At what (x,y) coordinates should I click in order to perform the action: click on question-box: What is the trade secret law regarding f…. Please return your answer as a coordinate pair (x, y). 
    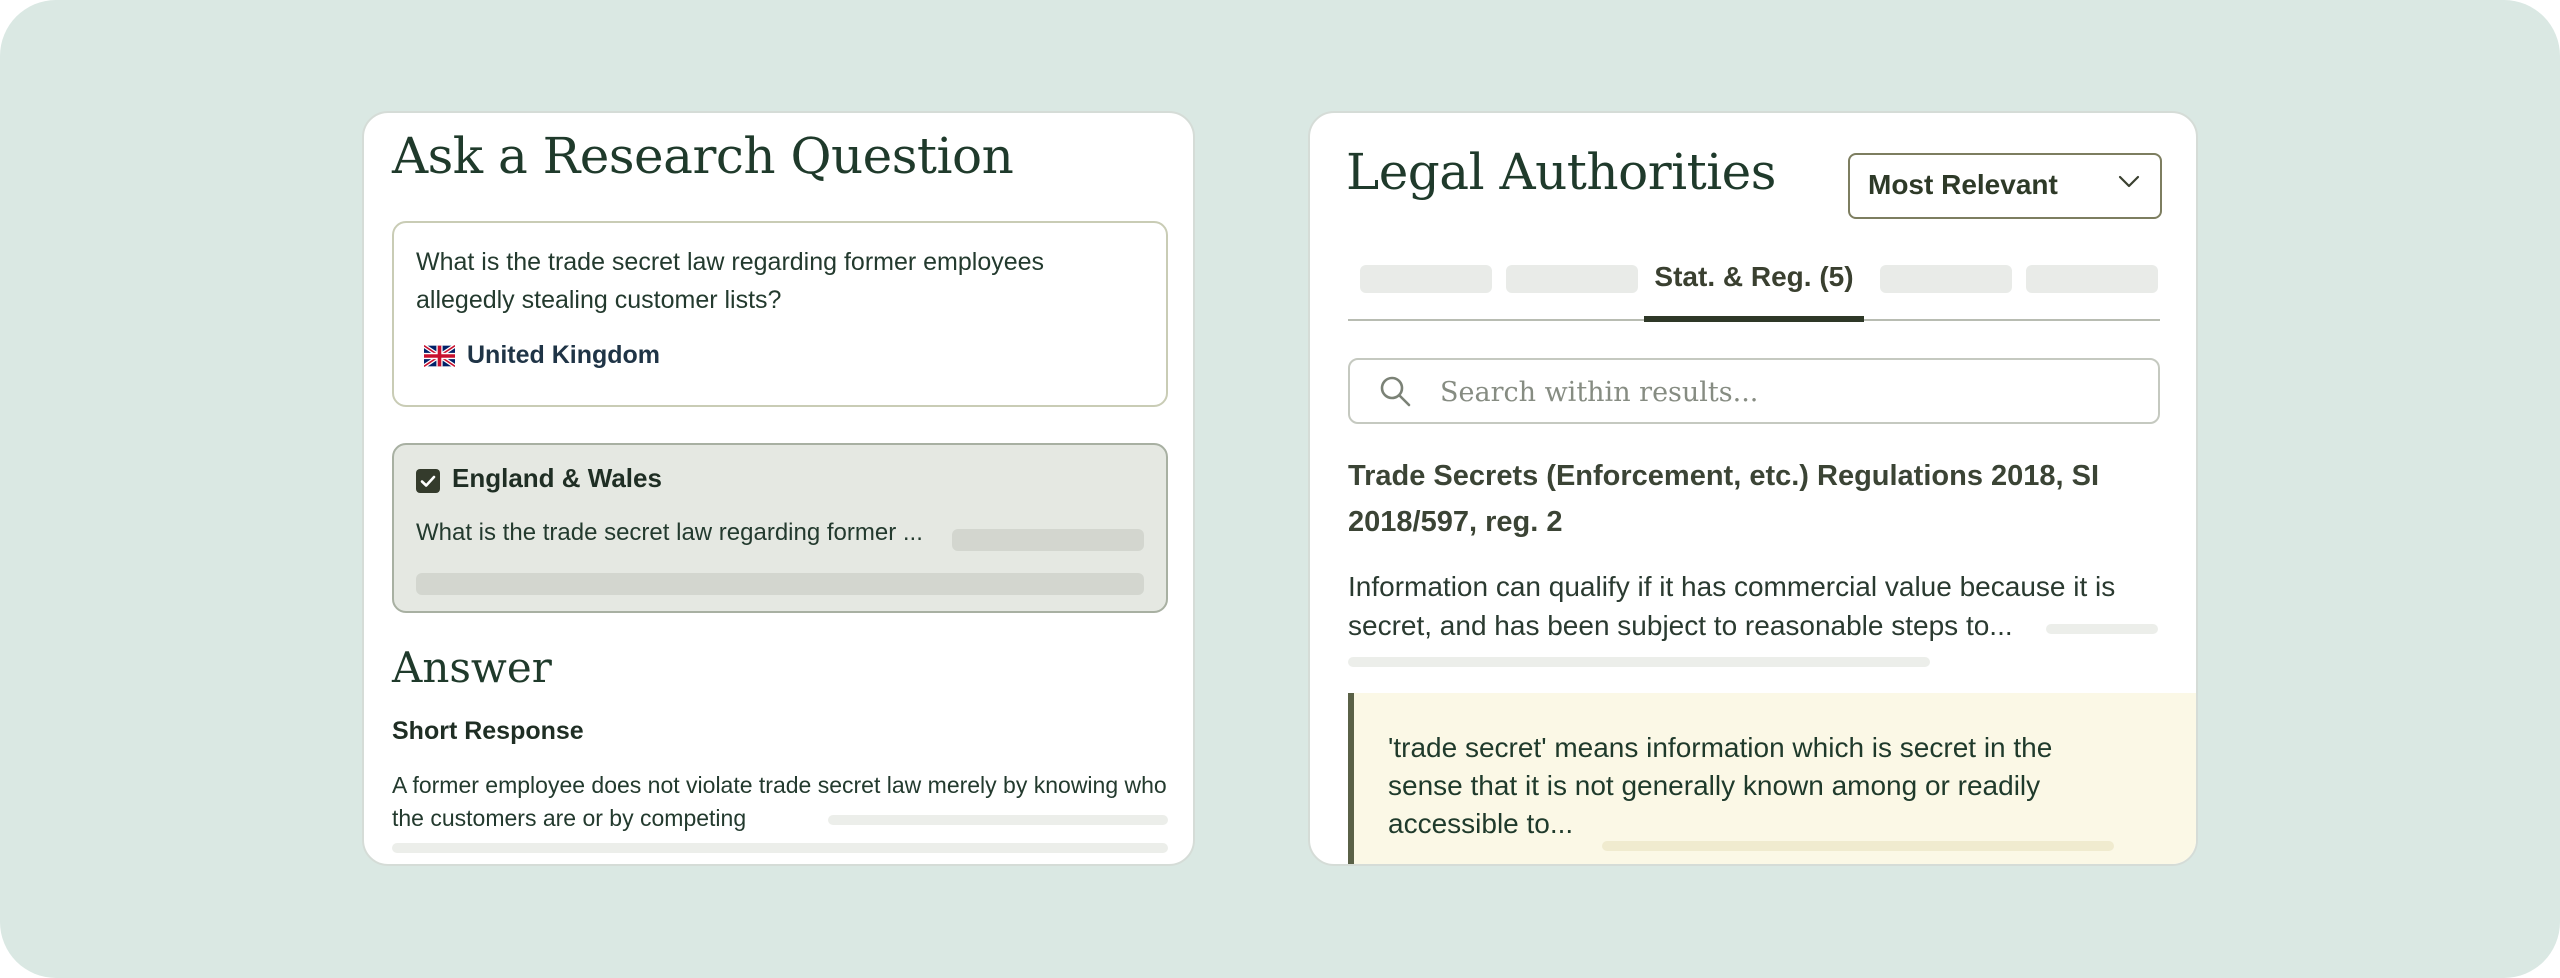
    Looking at the image, I should click on (780, 314).